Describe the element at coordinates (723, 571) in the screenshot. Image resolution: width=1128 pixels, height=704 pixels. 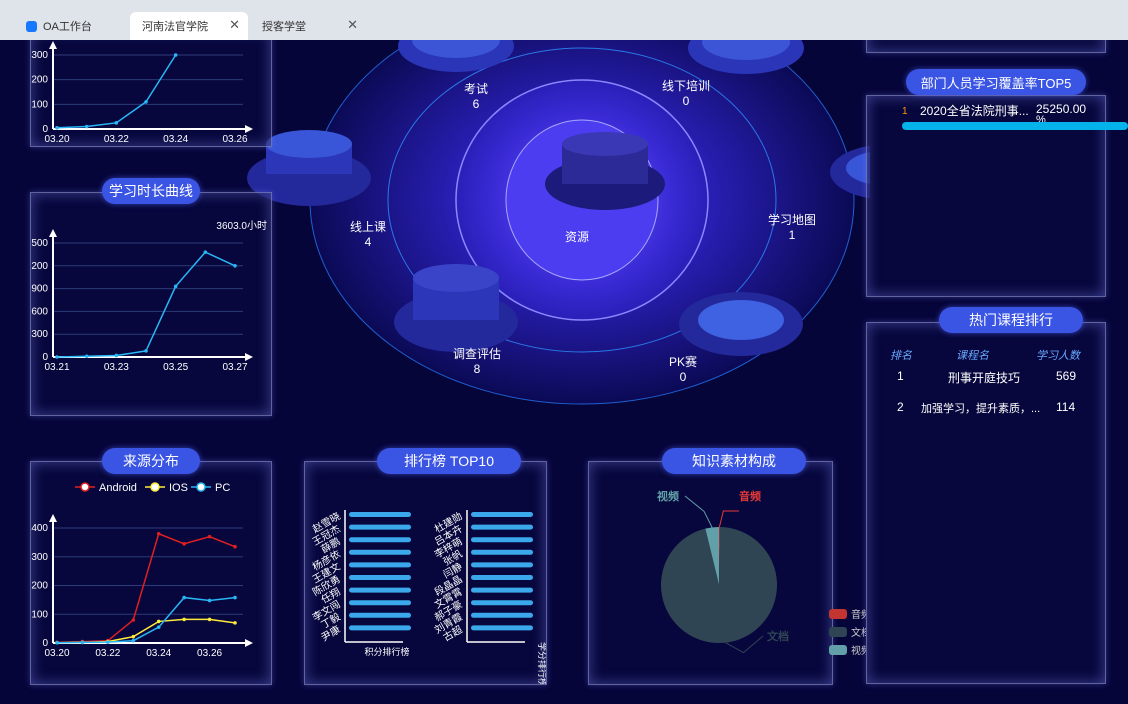
I see `chart-knowledge: 音频文档 视频` at that location.